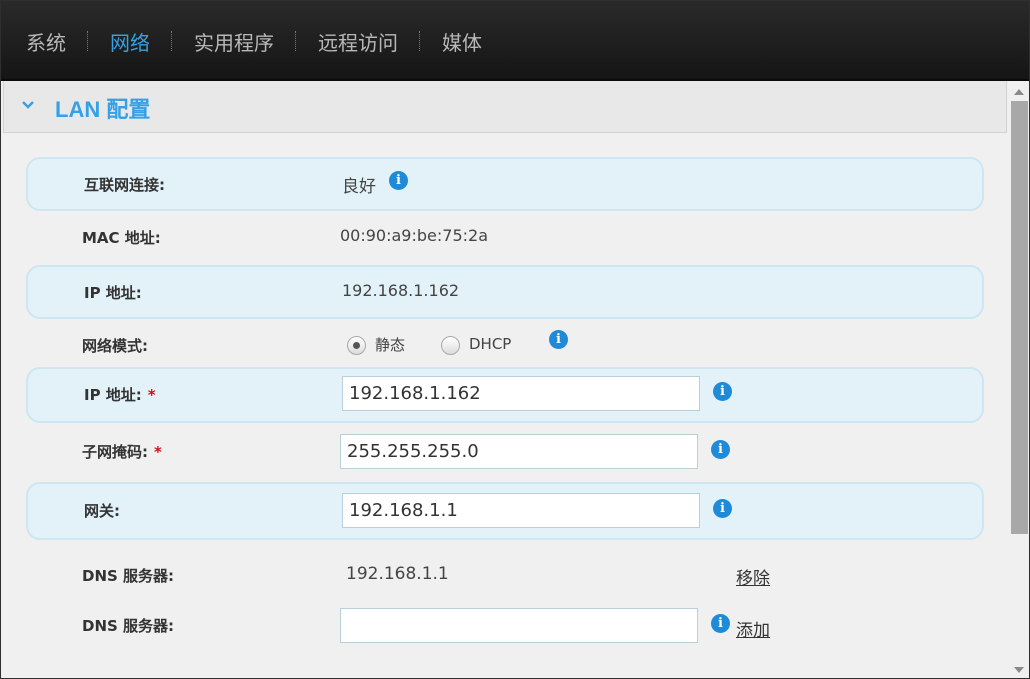 This screenshot has height=679, width=1030. Describe the element at coordinates (1019, 92) in the screenshot. I see `scroll-up-arrow-icon` at that location.